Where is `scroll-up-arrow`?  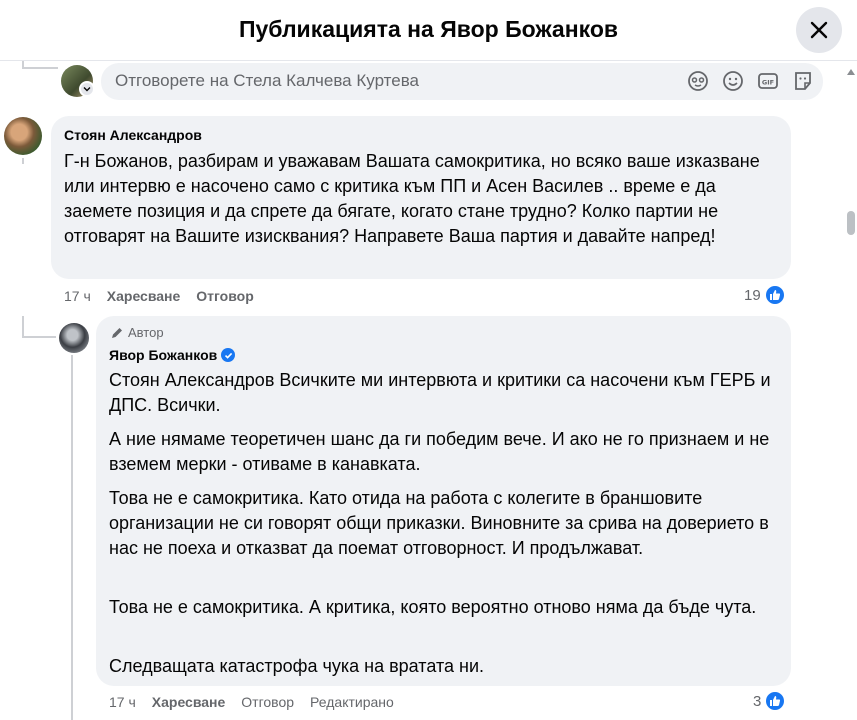
scroll-up-arrow is located at coordinates (851, 72).